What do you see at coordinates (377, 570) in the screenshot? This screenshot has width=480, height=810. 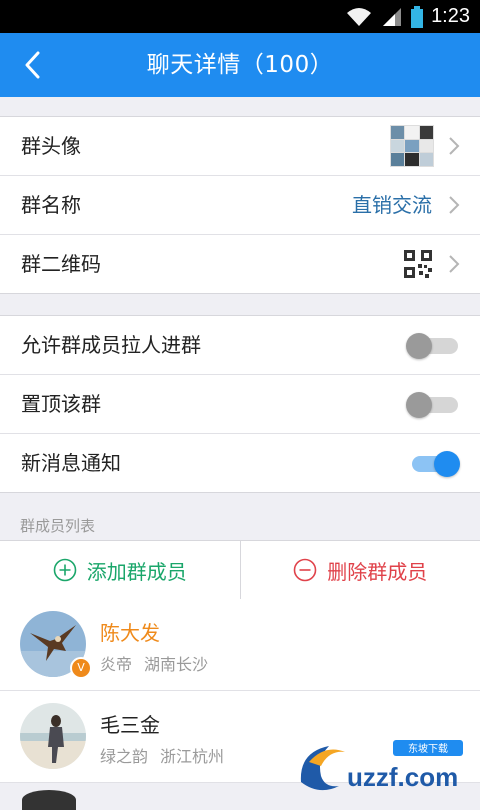 I see `remove-member-label: 删除群成员` at bounding box center [377, 570].